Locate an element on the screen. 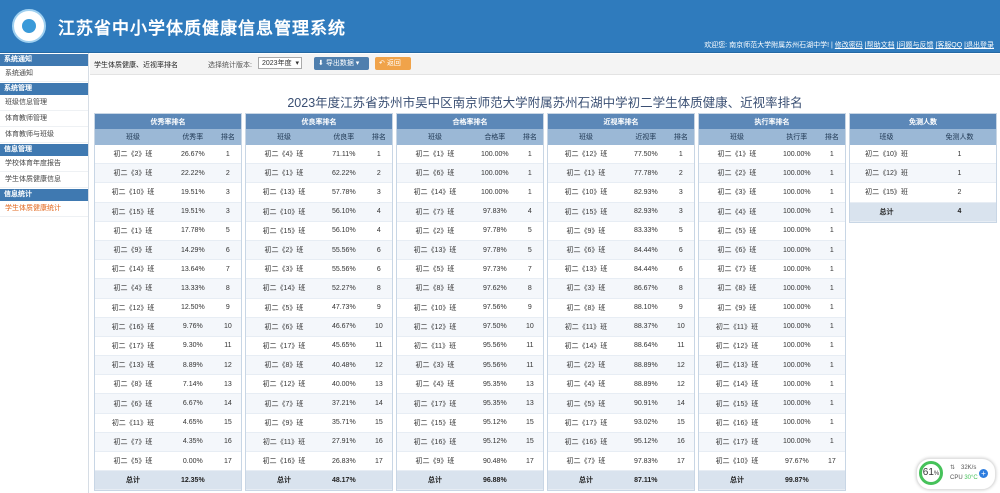 The width and height of the screenshot is (1000, 493). sidebar-item-teachers: 体育教师管理 is located at coordinates (44, 119).